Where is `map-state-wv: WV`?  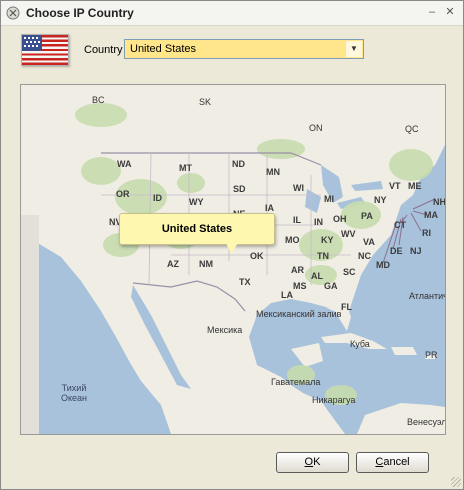
map-state-wv: WV is located at coordinates (348, 234).